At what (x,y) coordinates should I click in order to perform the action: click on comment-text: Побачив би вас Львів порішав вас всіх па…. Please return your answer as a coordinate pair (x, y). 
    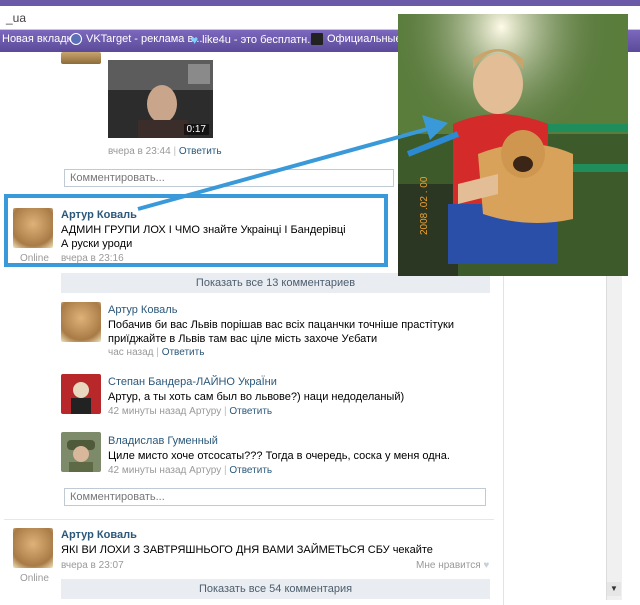
    Looking at the image, I should click on (281, 332).